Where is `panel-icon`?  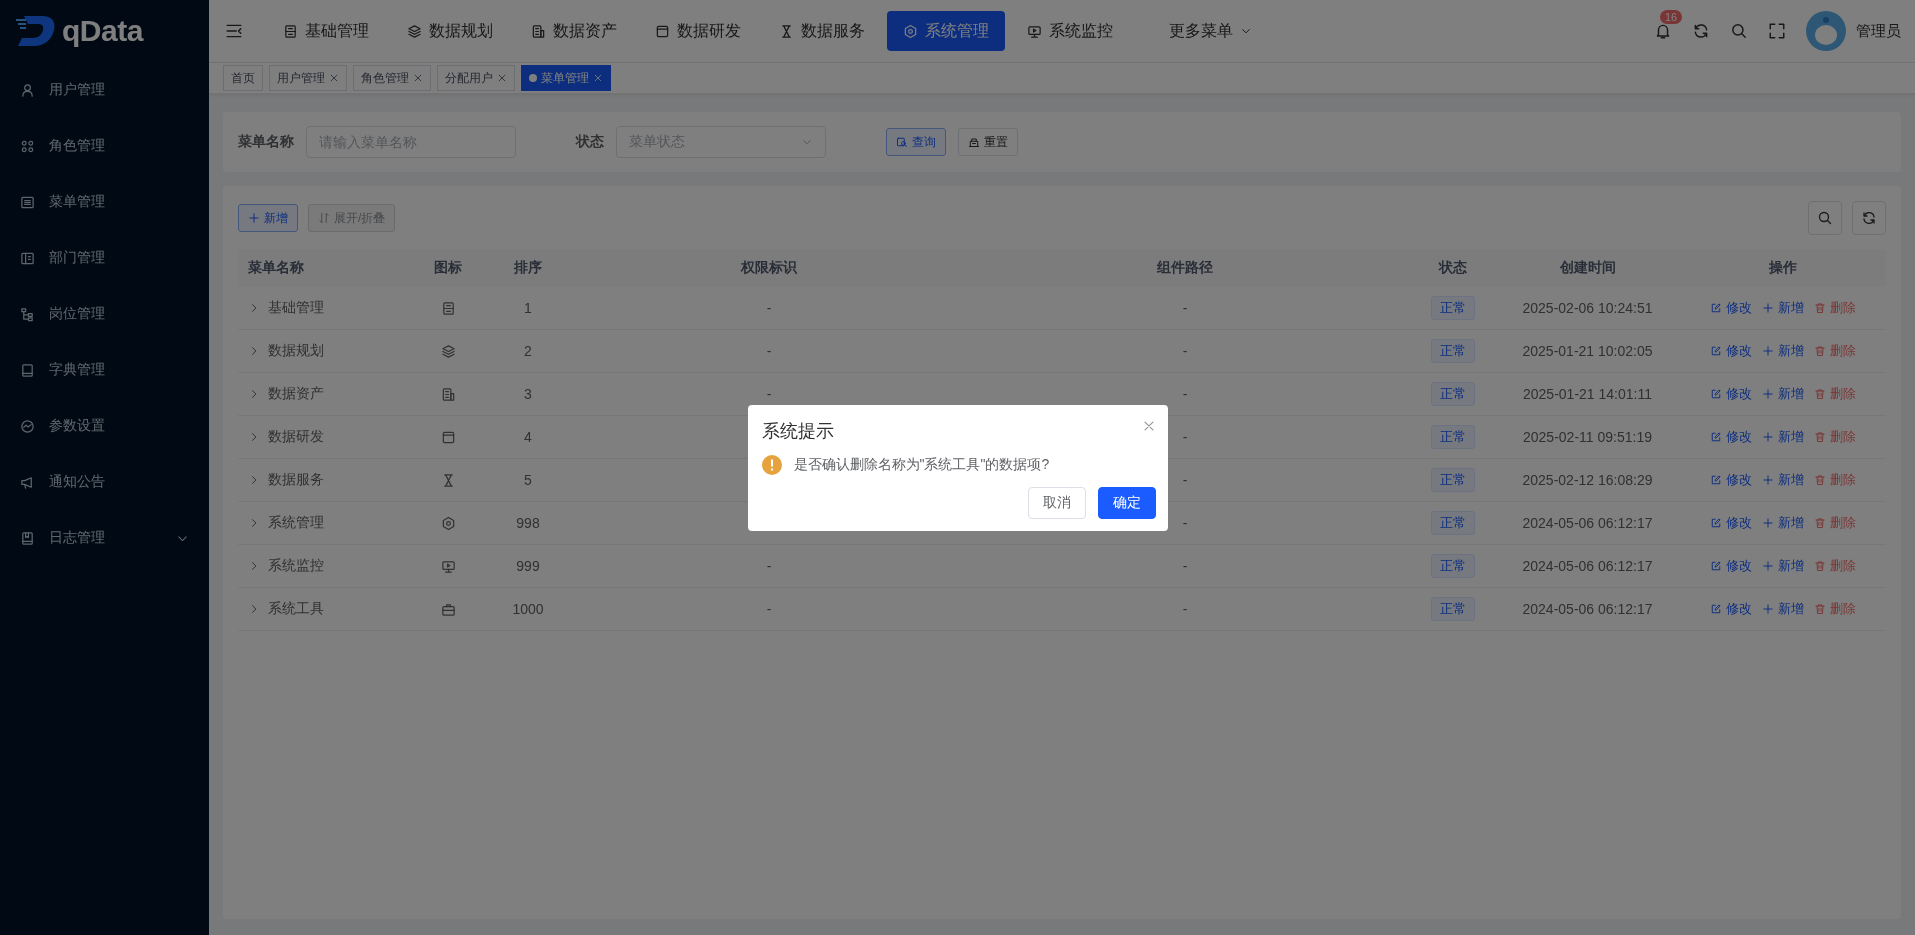
panel-icon is located at coordinates (290, 31).